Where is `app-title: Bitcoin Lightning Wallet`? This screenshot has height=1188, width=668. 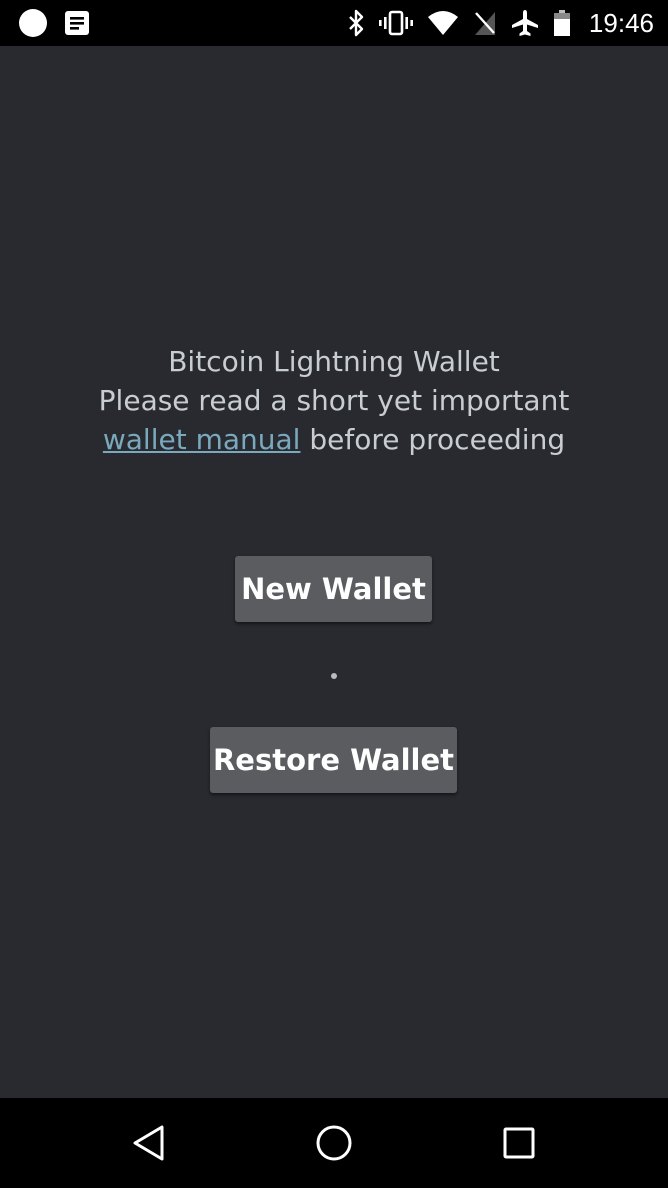
app-title: Bitcoin Lightning Wallet is located at coordinates (334, 361).